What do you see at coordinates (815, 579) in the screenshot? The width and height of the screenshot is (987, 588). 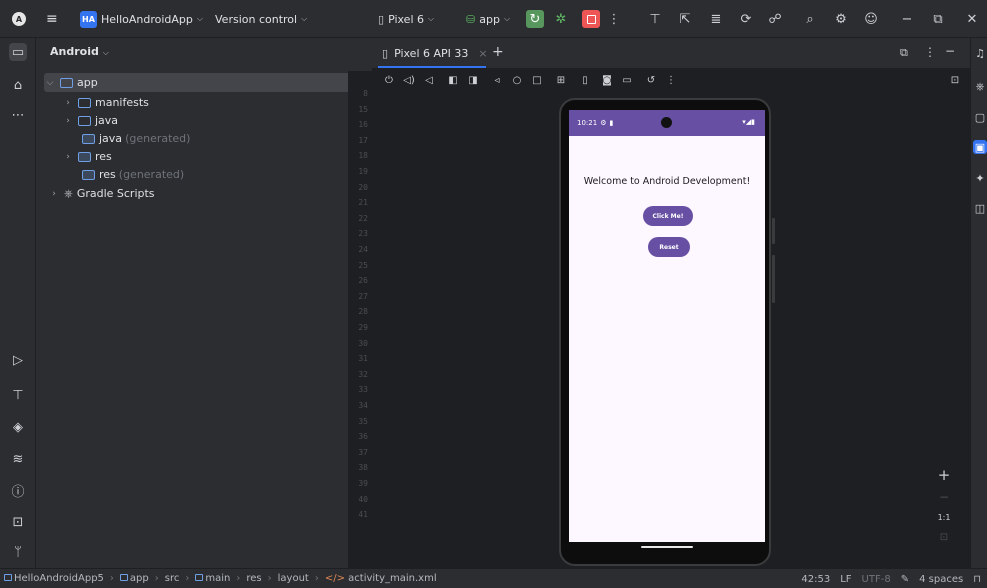 I see `caret-position: 42:53` at bounding box center [815, 579].